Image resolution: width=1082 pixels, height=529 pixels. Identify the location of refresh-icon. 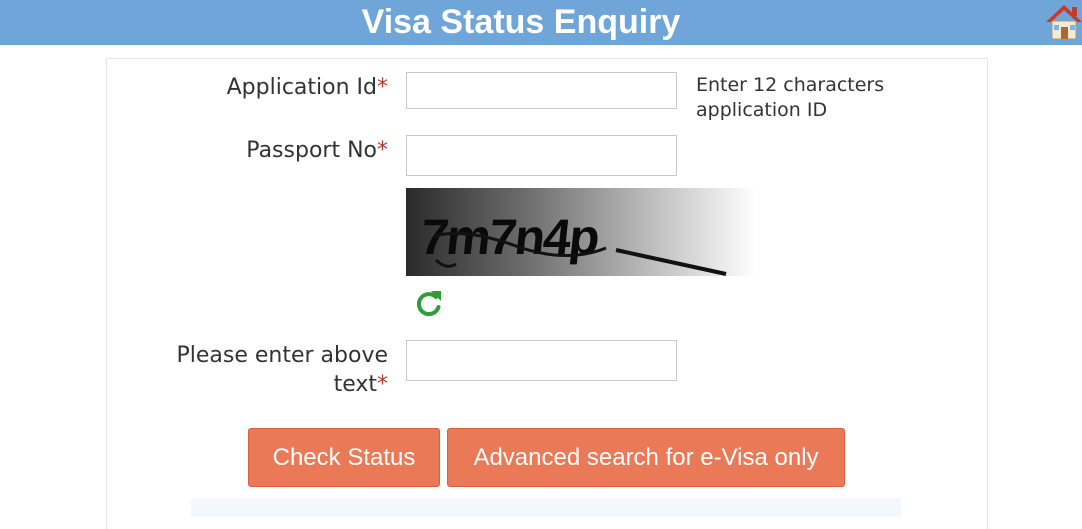
(429, 304).